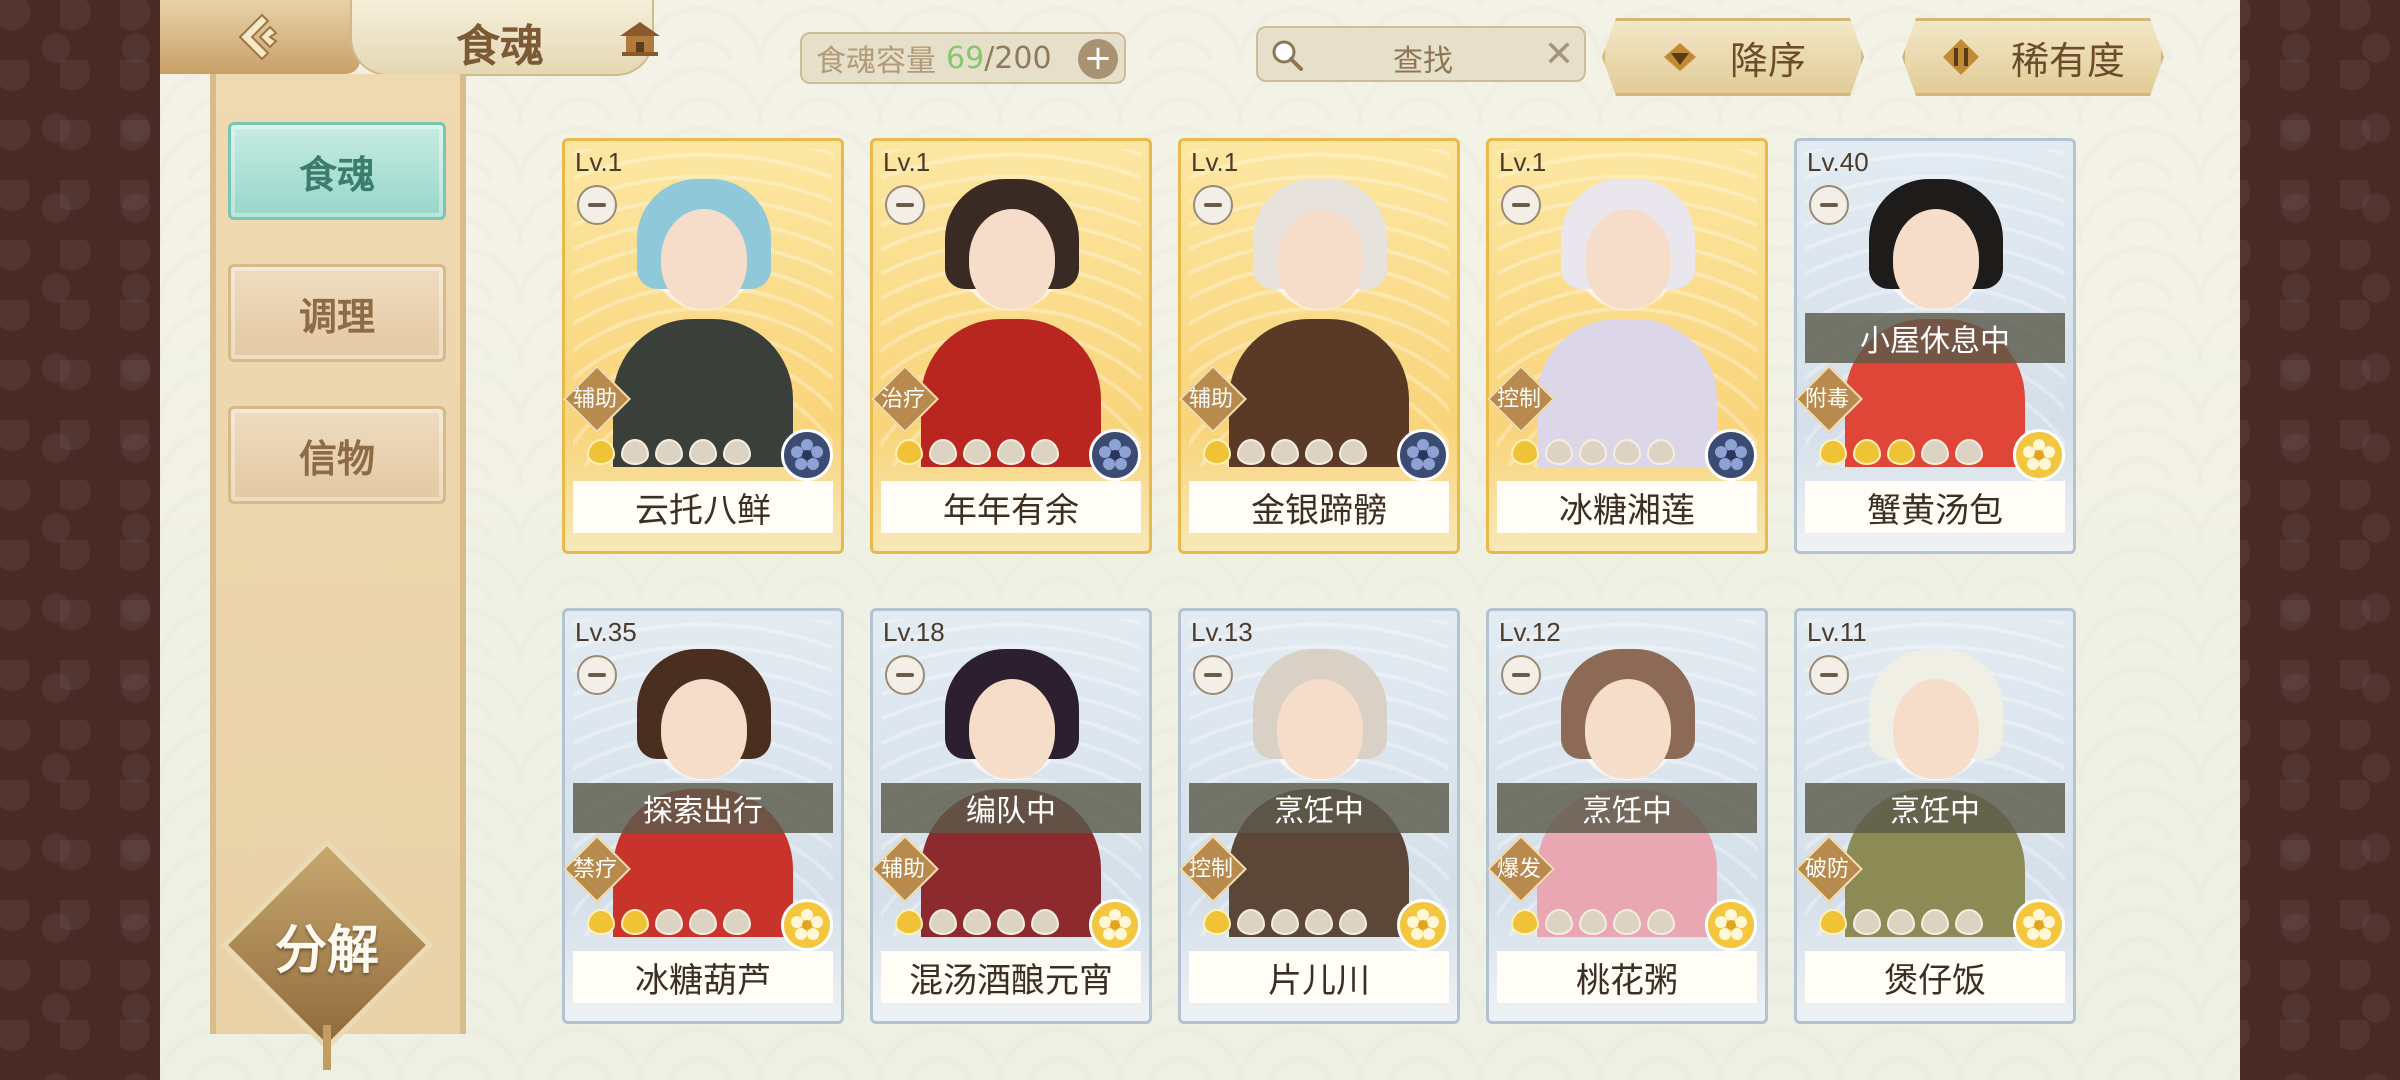 This screenshot has height=1080, width=2400. What do you see at coordinates (1733, 57) in the screenshot?
I see `sort-order-button: 降序` at bounding box center [1733, 57].